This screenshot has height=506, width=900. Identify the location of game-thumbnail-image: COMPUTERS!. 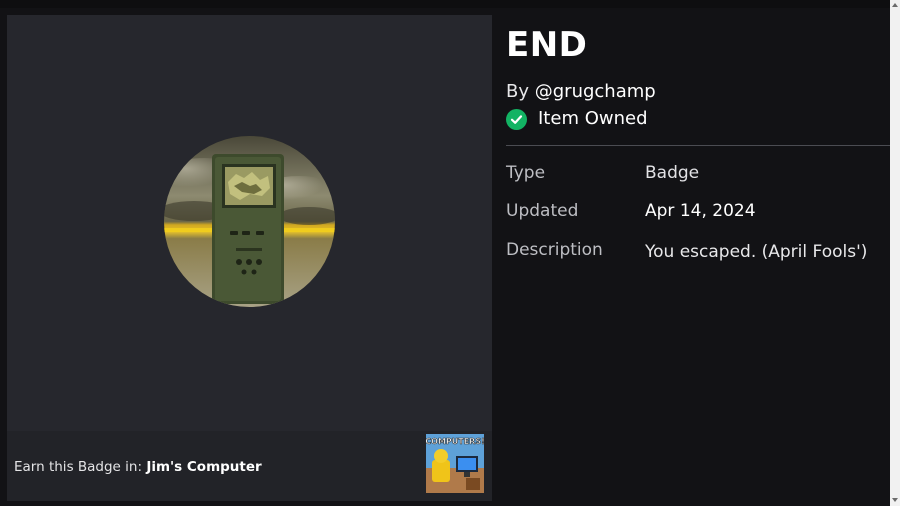
(455, 463).